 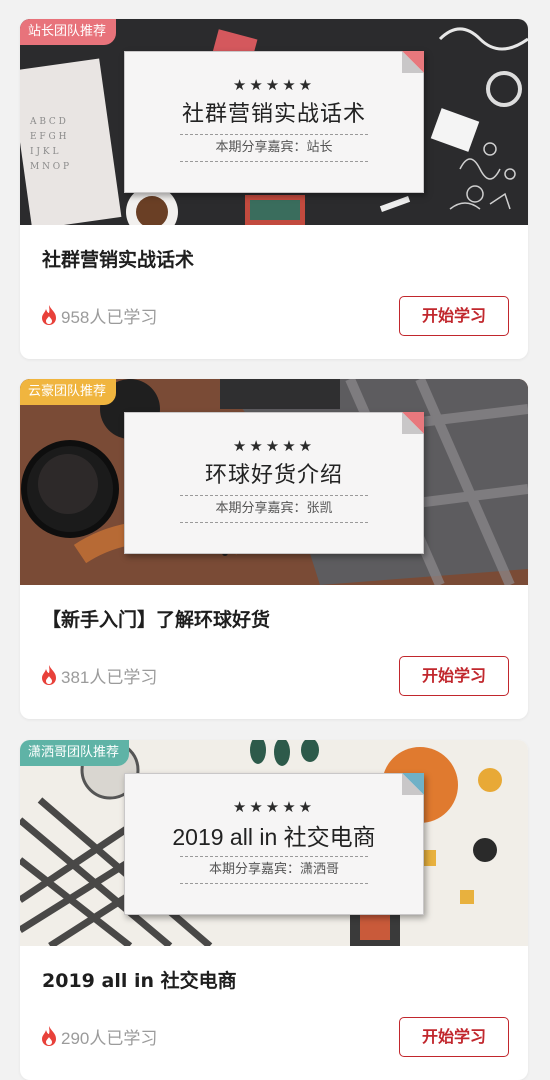 I want to click on course-title: 2019 all in 社交电商, so click(x=139, y=981).